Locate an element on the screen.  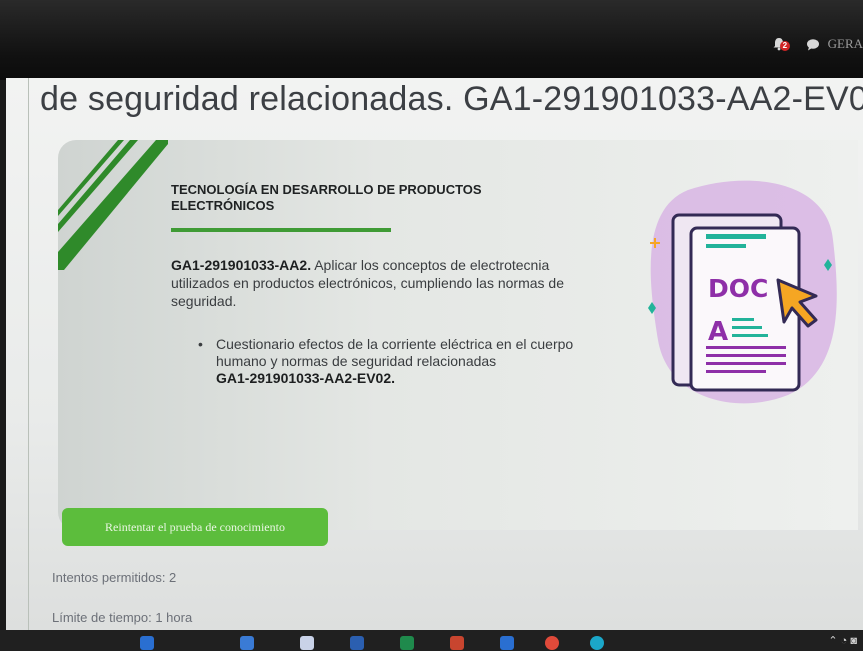
competence-code: GA1-291901033-AA2. is located at coordinates (241, 265).